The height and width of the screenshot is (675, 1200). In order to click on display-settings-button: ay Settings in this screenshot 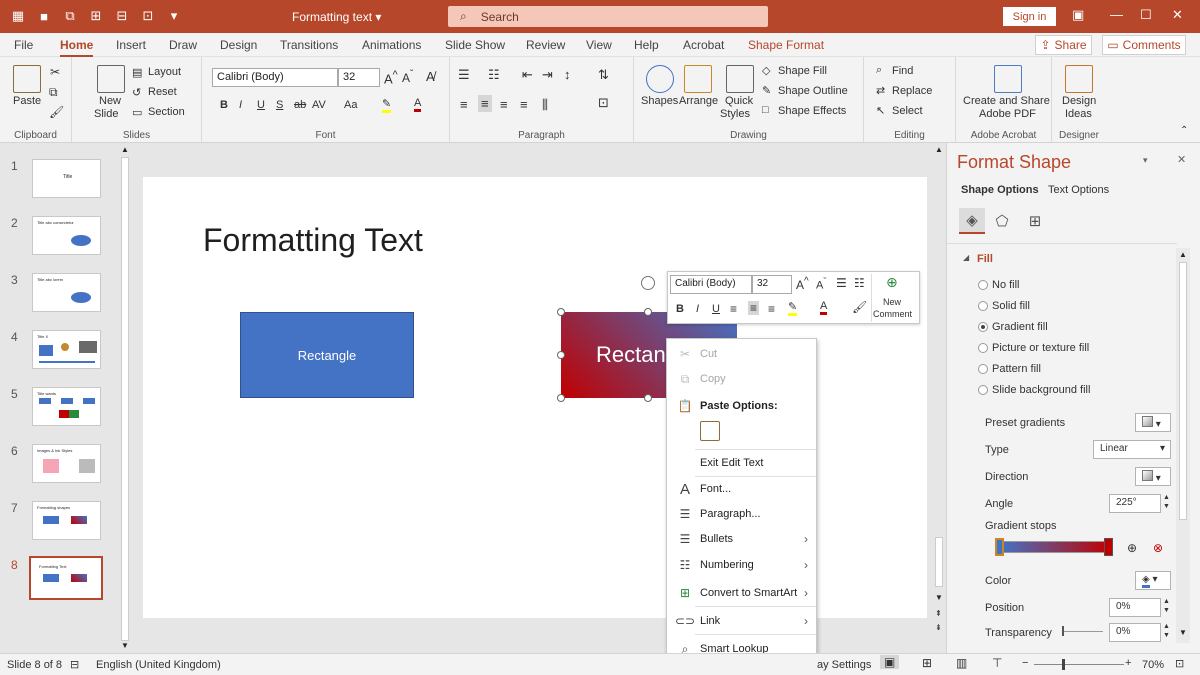, I will do `click(844, 665)`.